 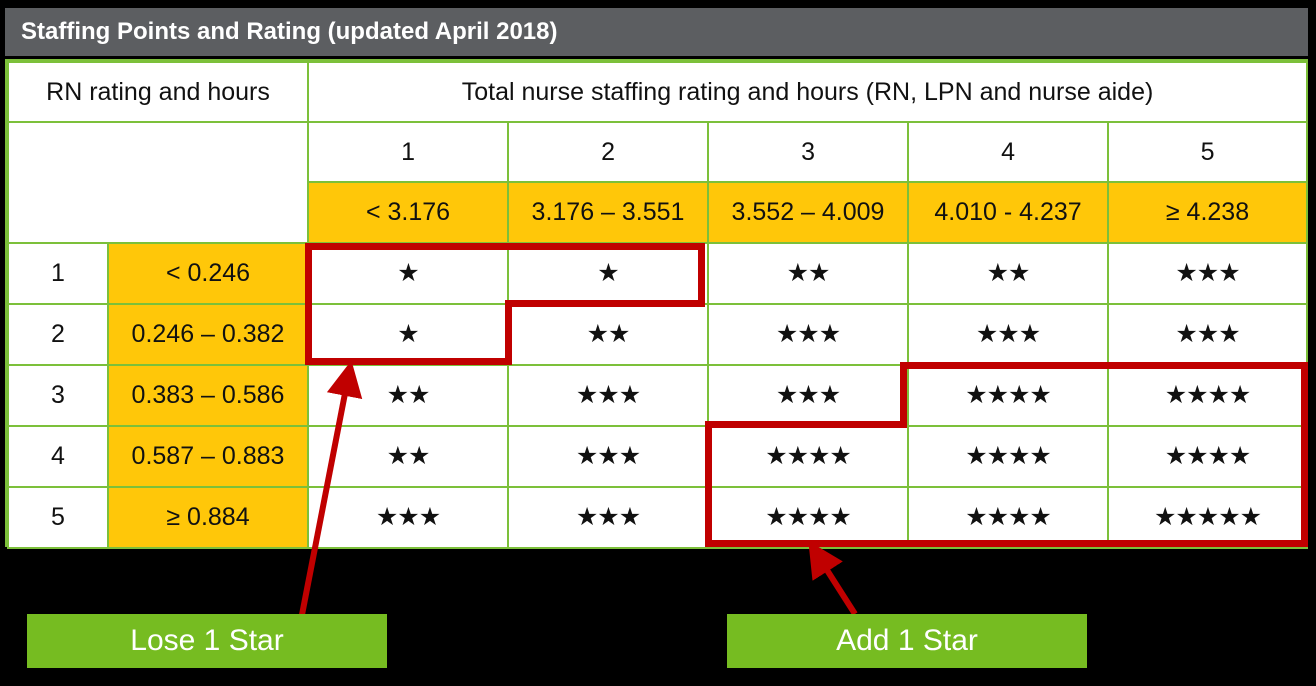 I want to click on stars-cell-r5c5: ★★★★★, so click(x=1208, y=517).